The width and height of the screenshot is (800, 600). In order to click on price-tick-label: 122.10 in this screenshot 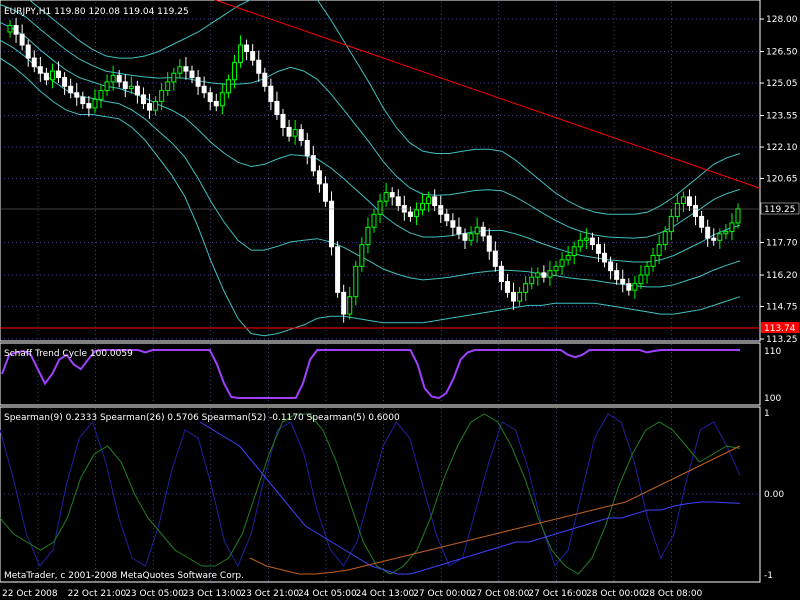, I will do `click(782, 148)`.